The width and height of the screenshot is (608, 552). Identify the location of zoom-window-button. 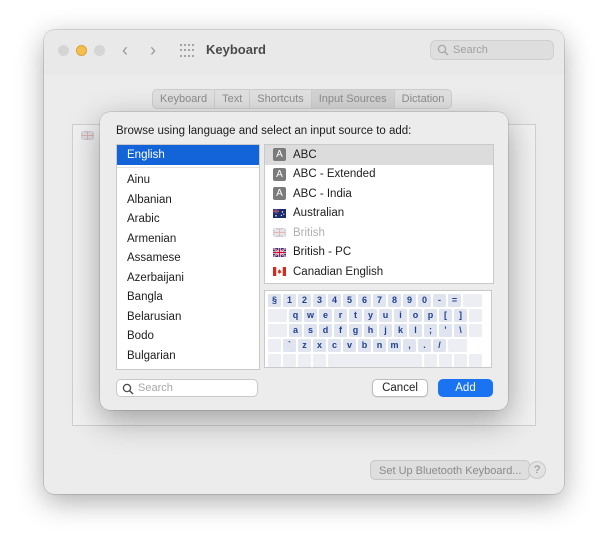
(99, 50).